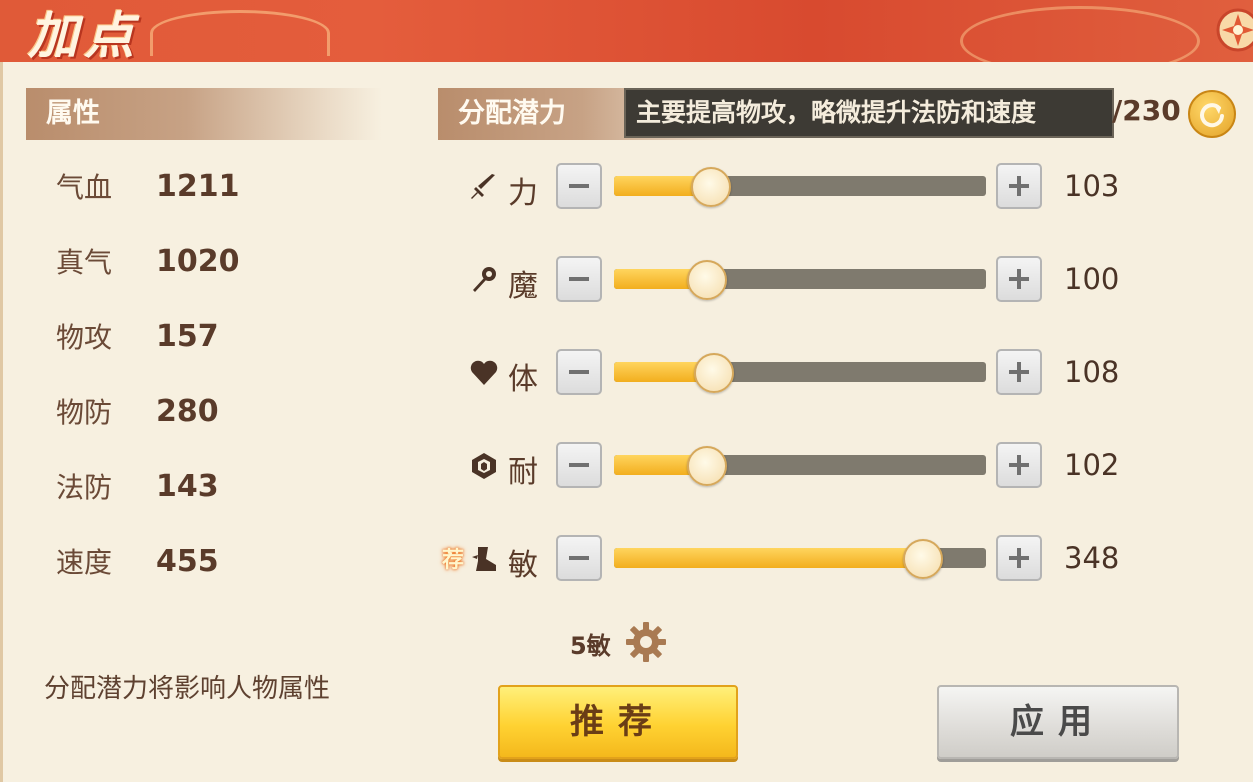  What do you see at coordinates (137, 561) in the screenshot?
I see `attribute-row-speed: 速度 455` at bounding box center [137, 561].